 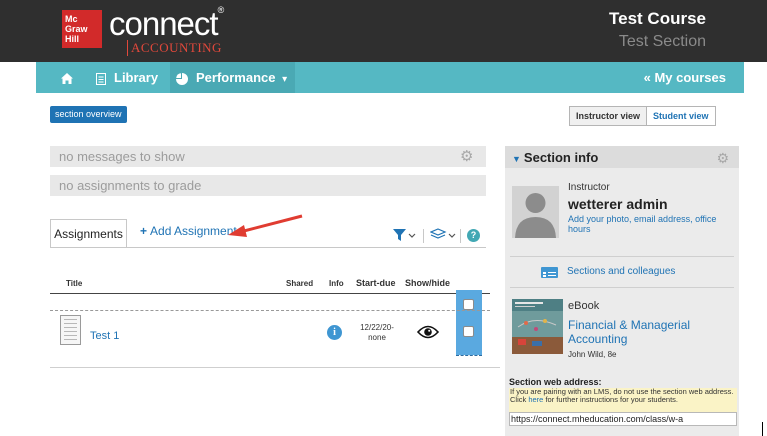 What do you see at coordinates (444, 235) in the screenshot?
I see `layers-icon` at bounding box center [444, 235].